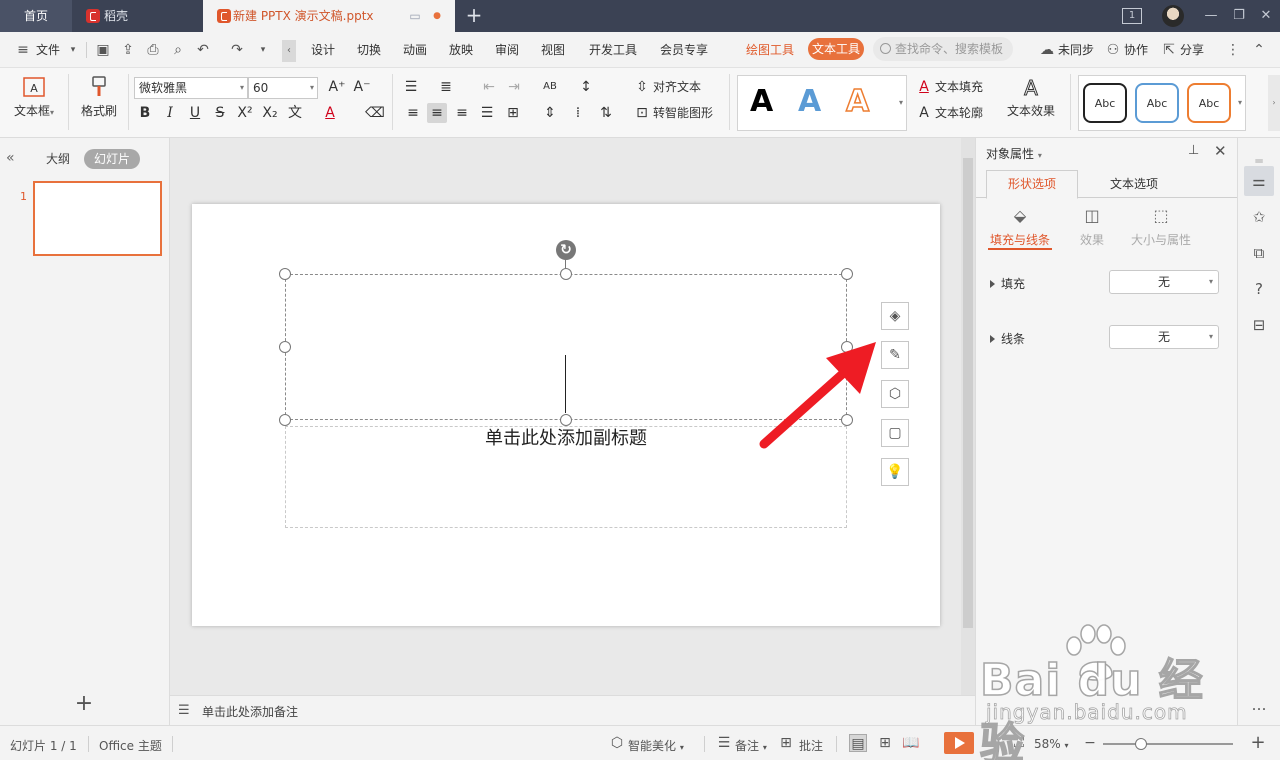  What do you see at coordinates (145, 113) in the screenshot?
I see `bold-icon: B` at bounding box center [145, 113].